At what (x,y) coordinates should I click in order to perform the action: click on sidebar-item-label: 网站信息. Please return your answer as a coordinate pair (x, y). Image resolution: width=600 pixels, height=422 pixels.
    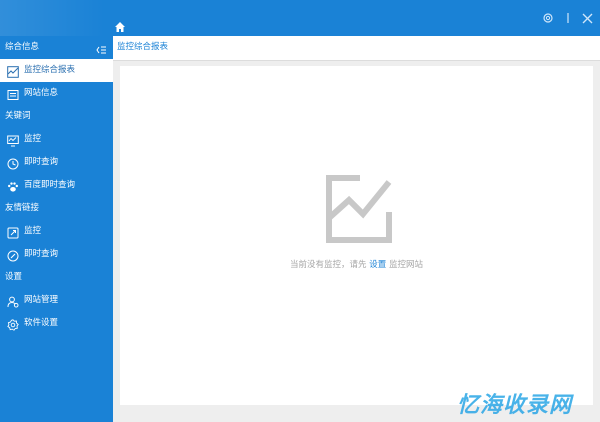
    Looking at the image, I should click on (41, 93).